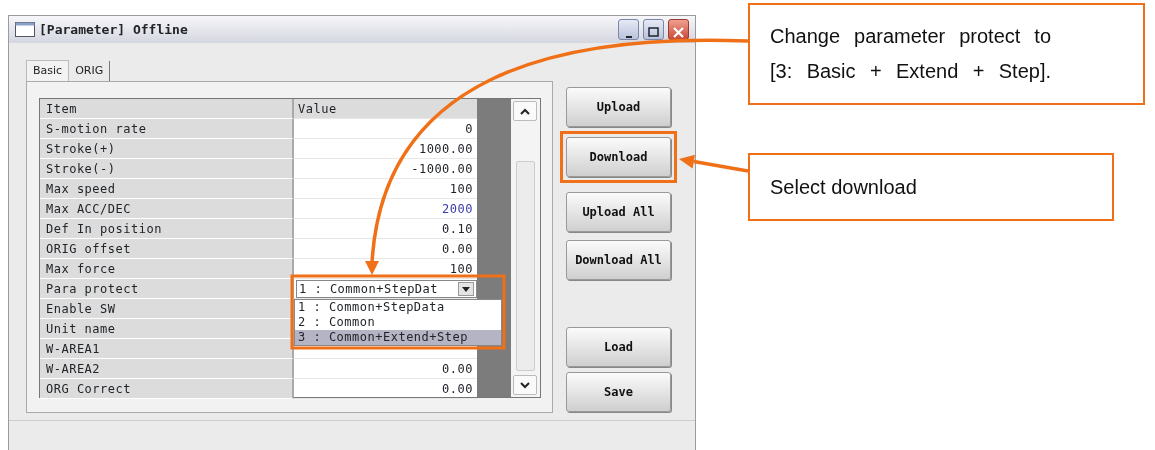 The width and height of the screenshot is (1155, 450). What do you see at coordinates (25, 29) in the screenshot?
I see `window-icon` at bounding box center [25, 29].